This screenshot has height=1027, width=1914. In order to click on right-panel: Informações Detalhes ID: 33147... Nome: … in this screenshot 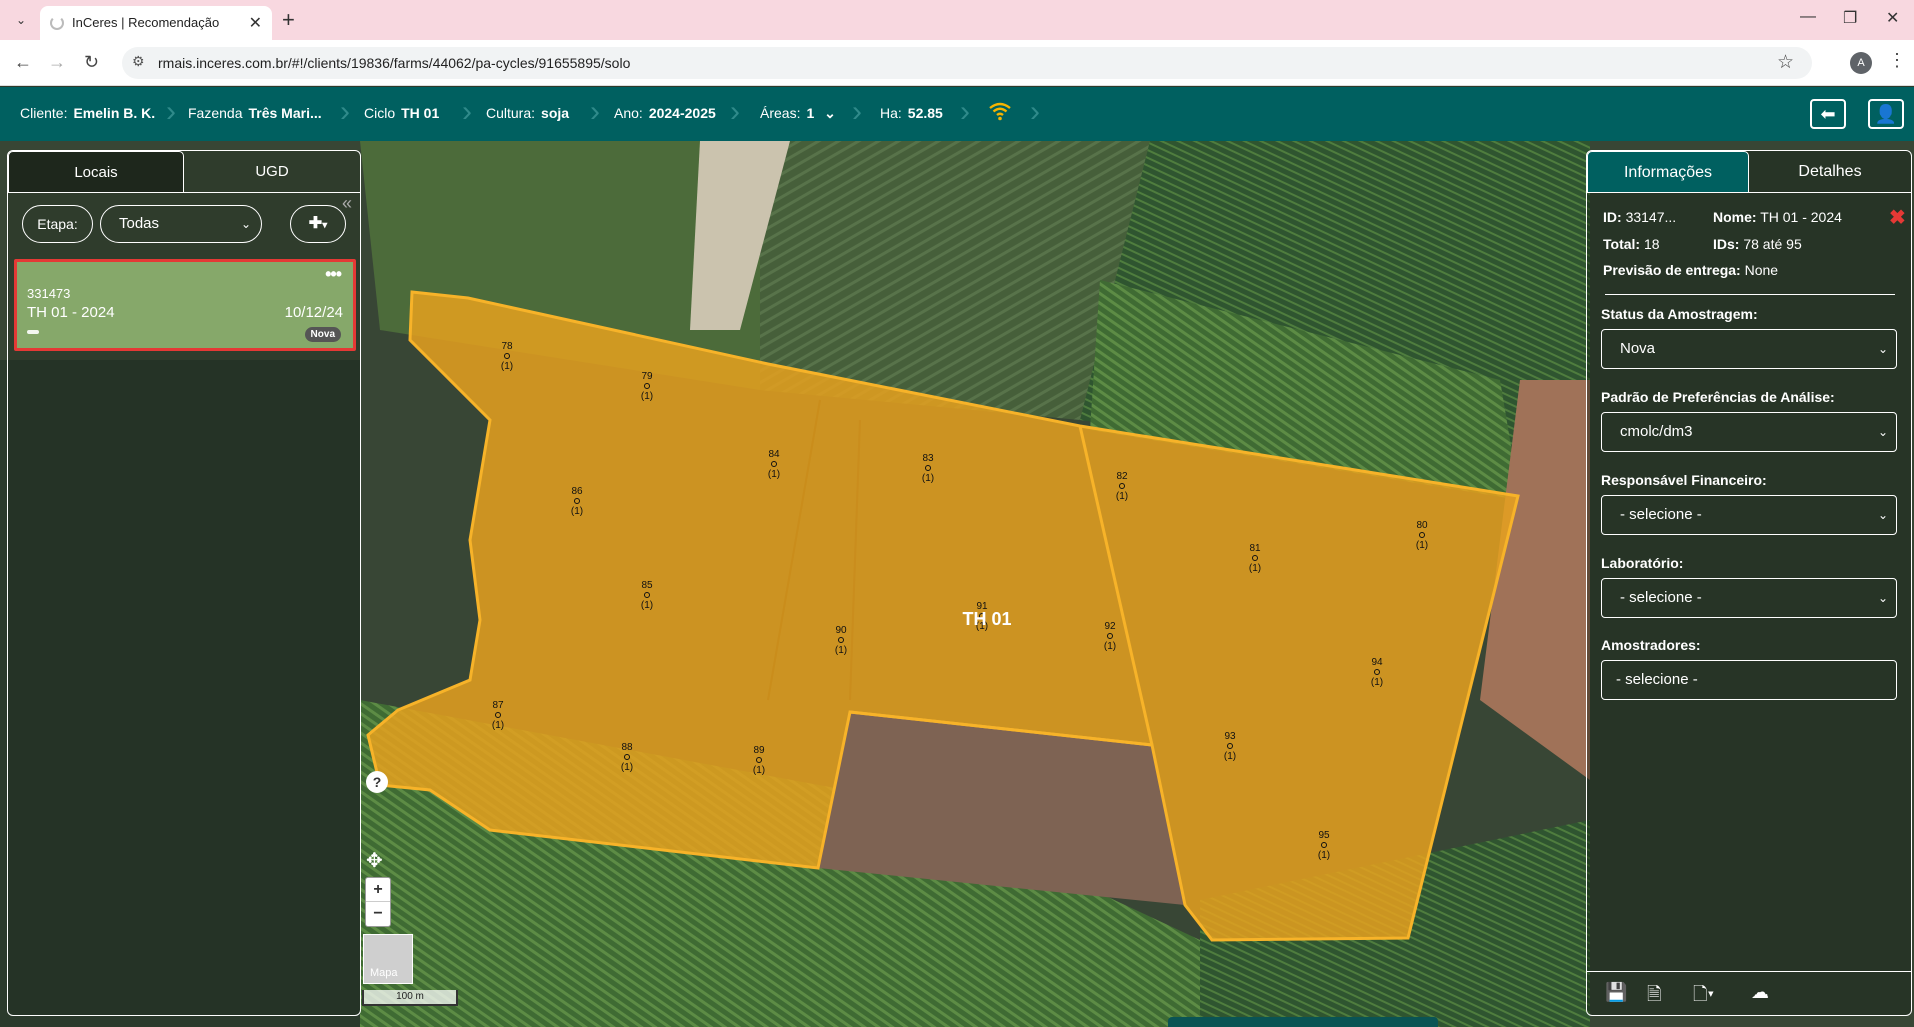, I will do `click(1749, 583)`.